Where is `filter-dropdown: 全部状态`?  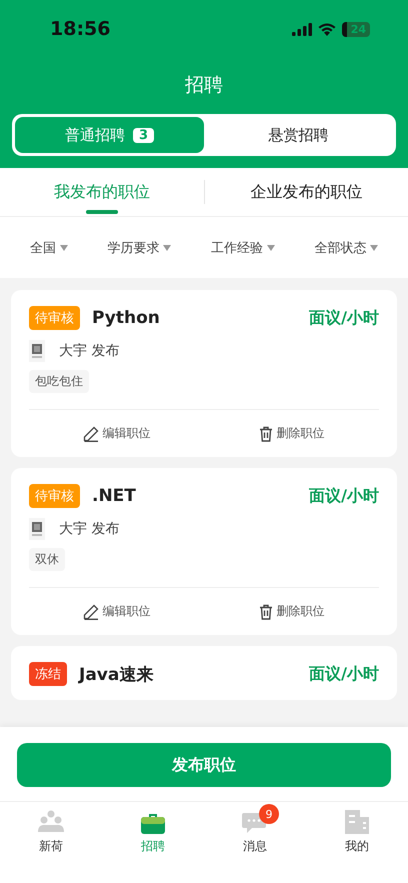
filter-dropdown: 全部状态 is located at coordinates (346, 248).